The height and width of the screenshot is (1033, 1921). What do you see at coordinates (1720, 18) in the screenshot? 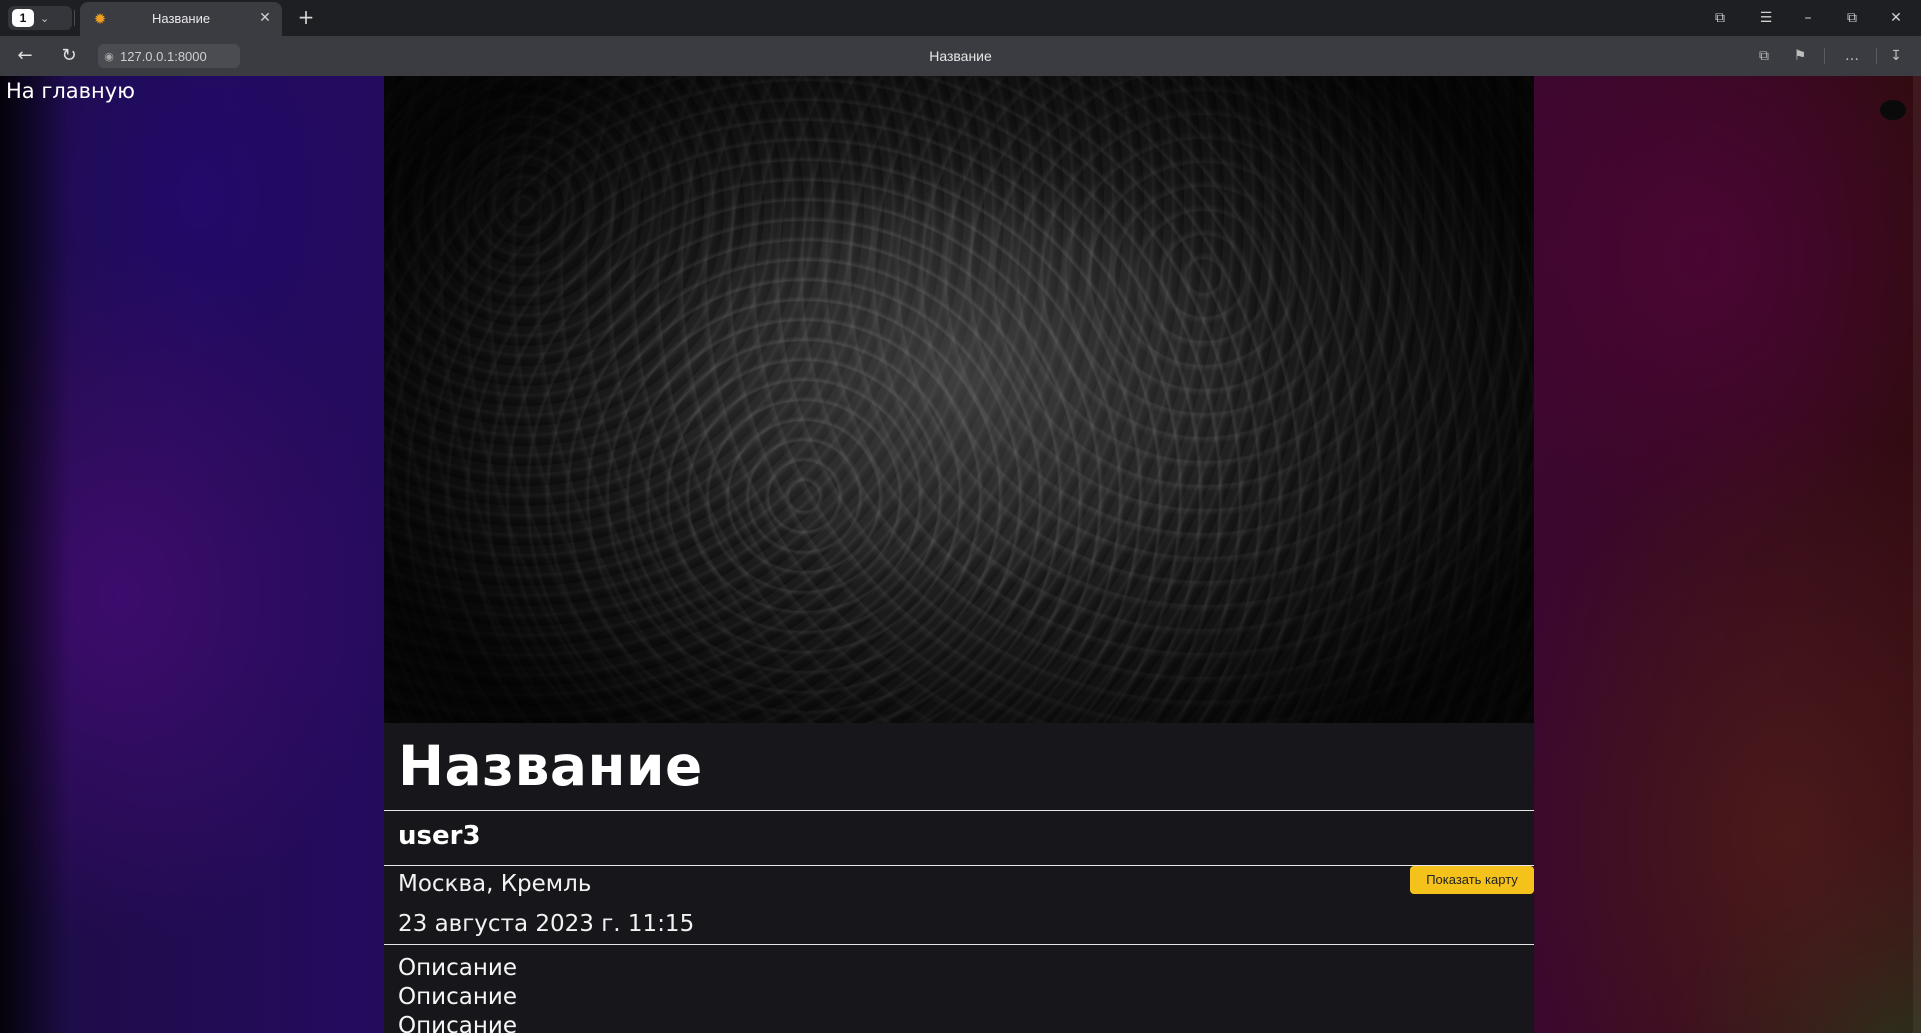
I see `tabs-panel-icon: ⧉` at bounding box center [1720, 18].